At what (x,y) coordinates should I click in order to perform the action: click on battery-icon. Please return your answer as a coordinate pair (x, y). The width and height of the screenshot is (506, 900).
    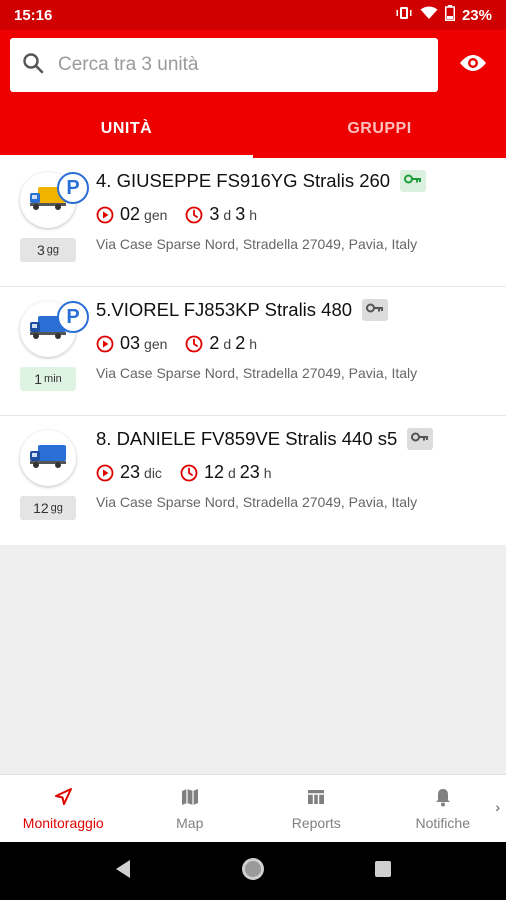
    Looking at the image, I should click on (449, 15).